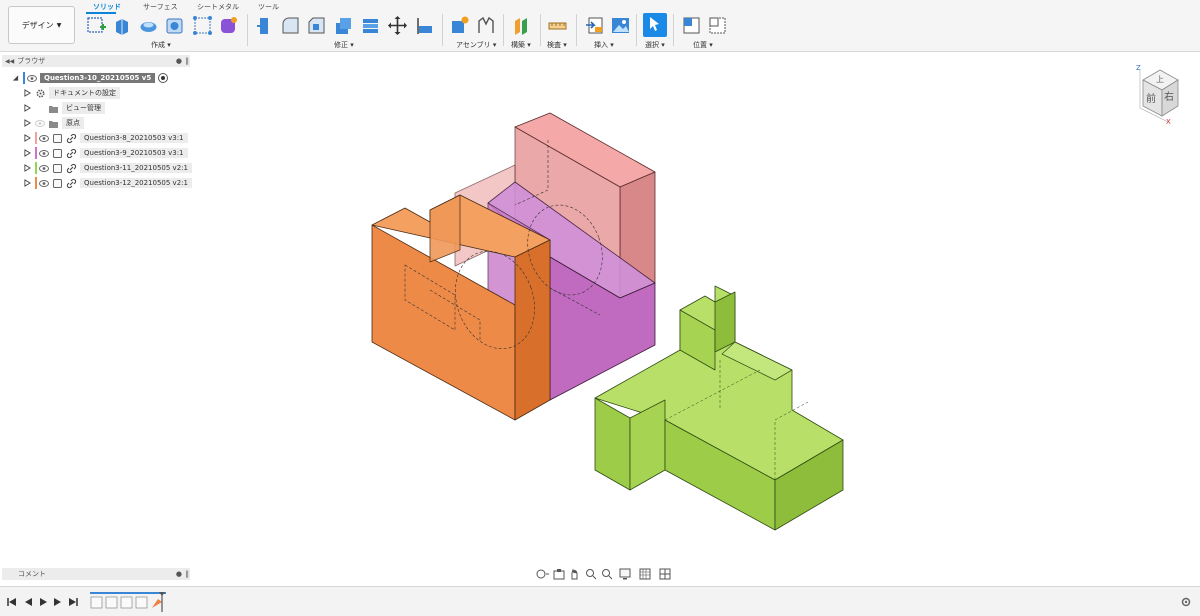 The image size is (1200, 616). What do you see at coordinates (43, 602) in the screenshot?
I see `timeline-play-icon` at bounding box center [43, 602].